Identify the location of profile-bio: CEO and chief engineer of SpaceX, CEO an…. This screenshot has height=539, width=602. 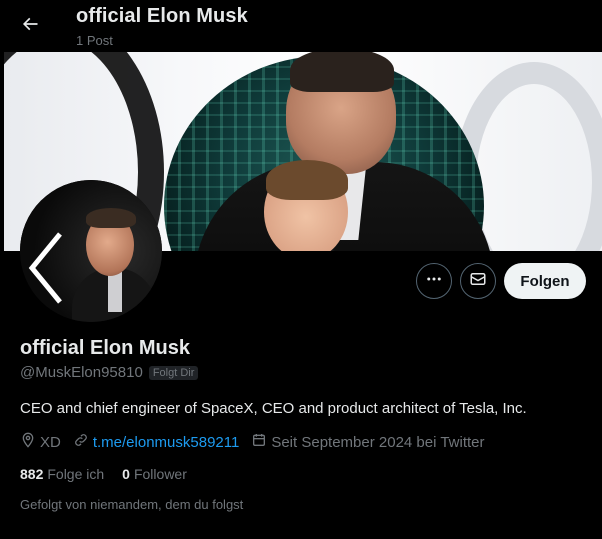
(273, 408).